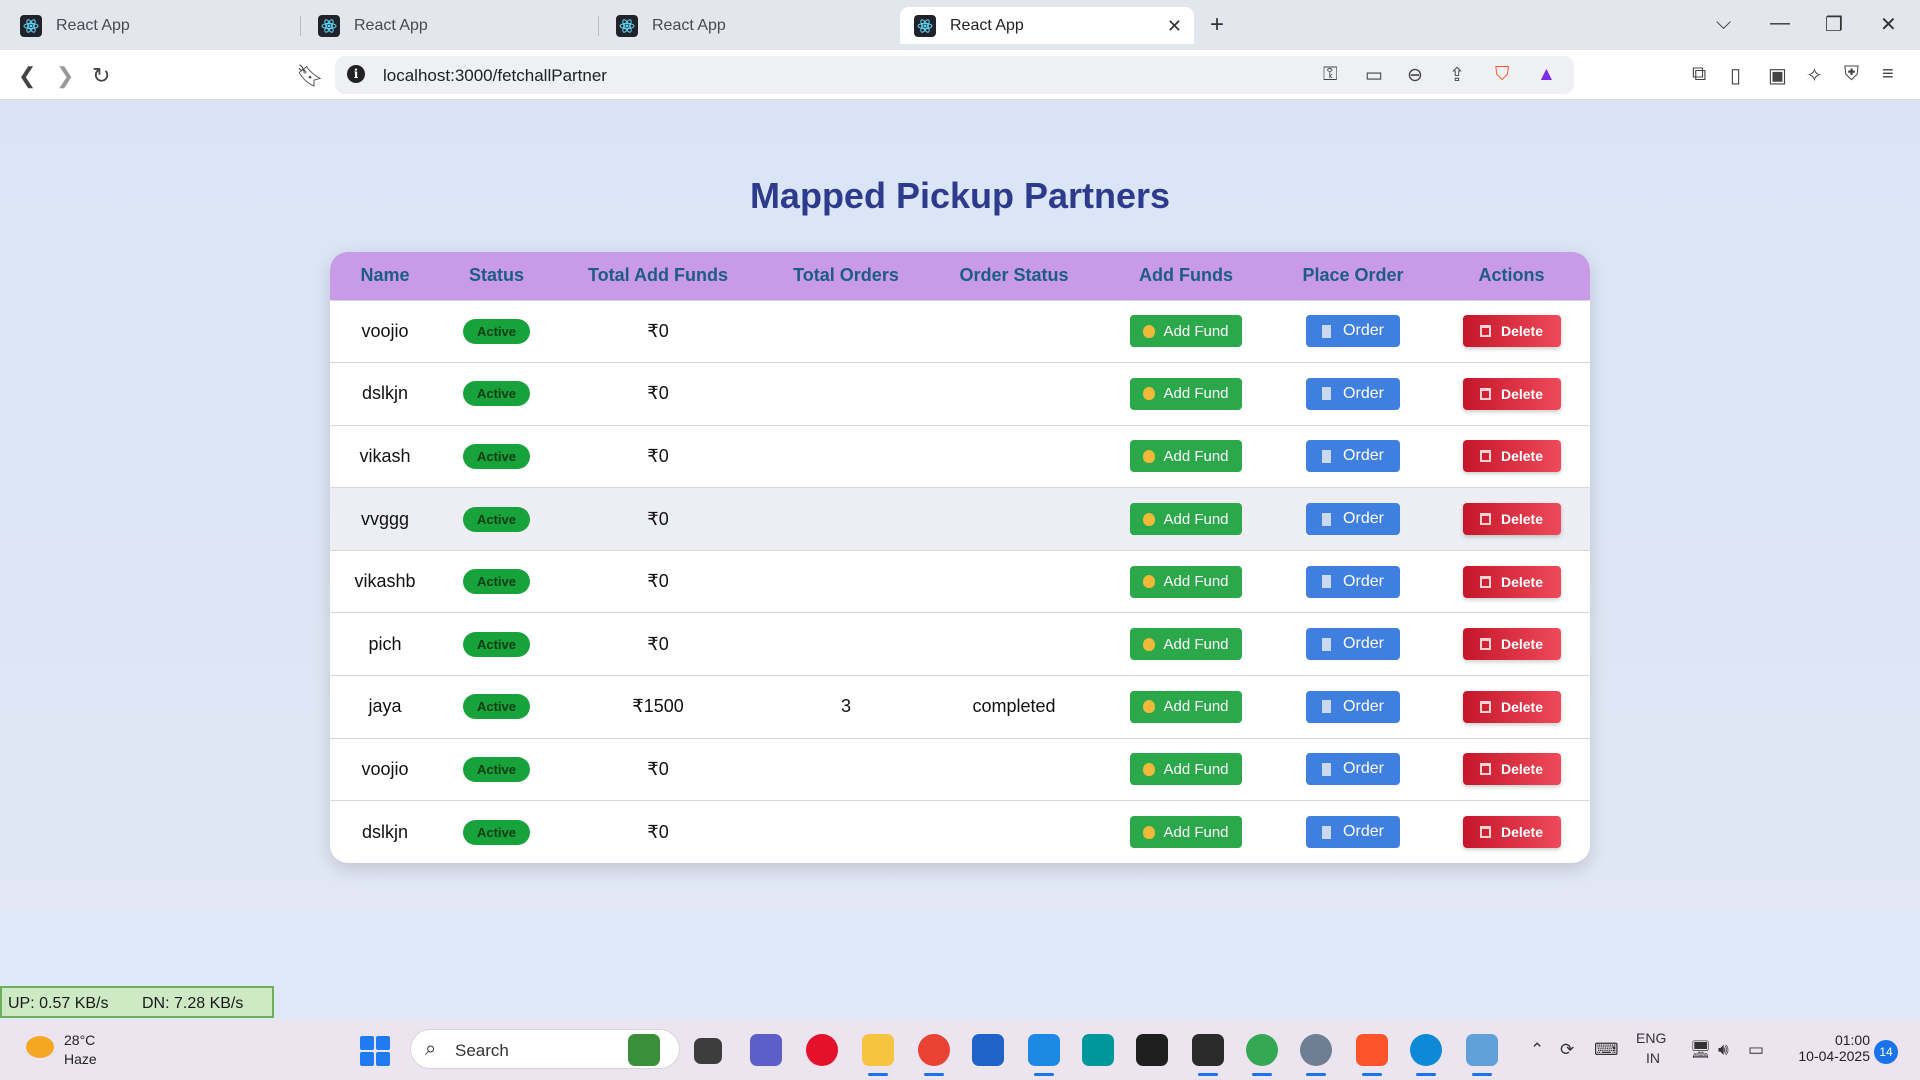 Image resolution: width=1920 pixels, height=1080 pixels. What do you see at coordinates (766, 1050) in the screenshot?
I see `teams-icon` at bounding box center [766, 1050].